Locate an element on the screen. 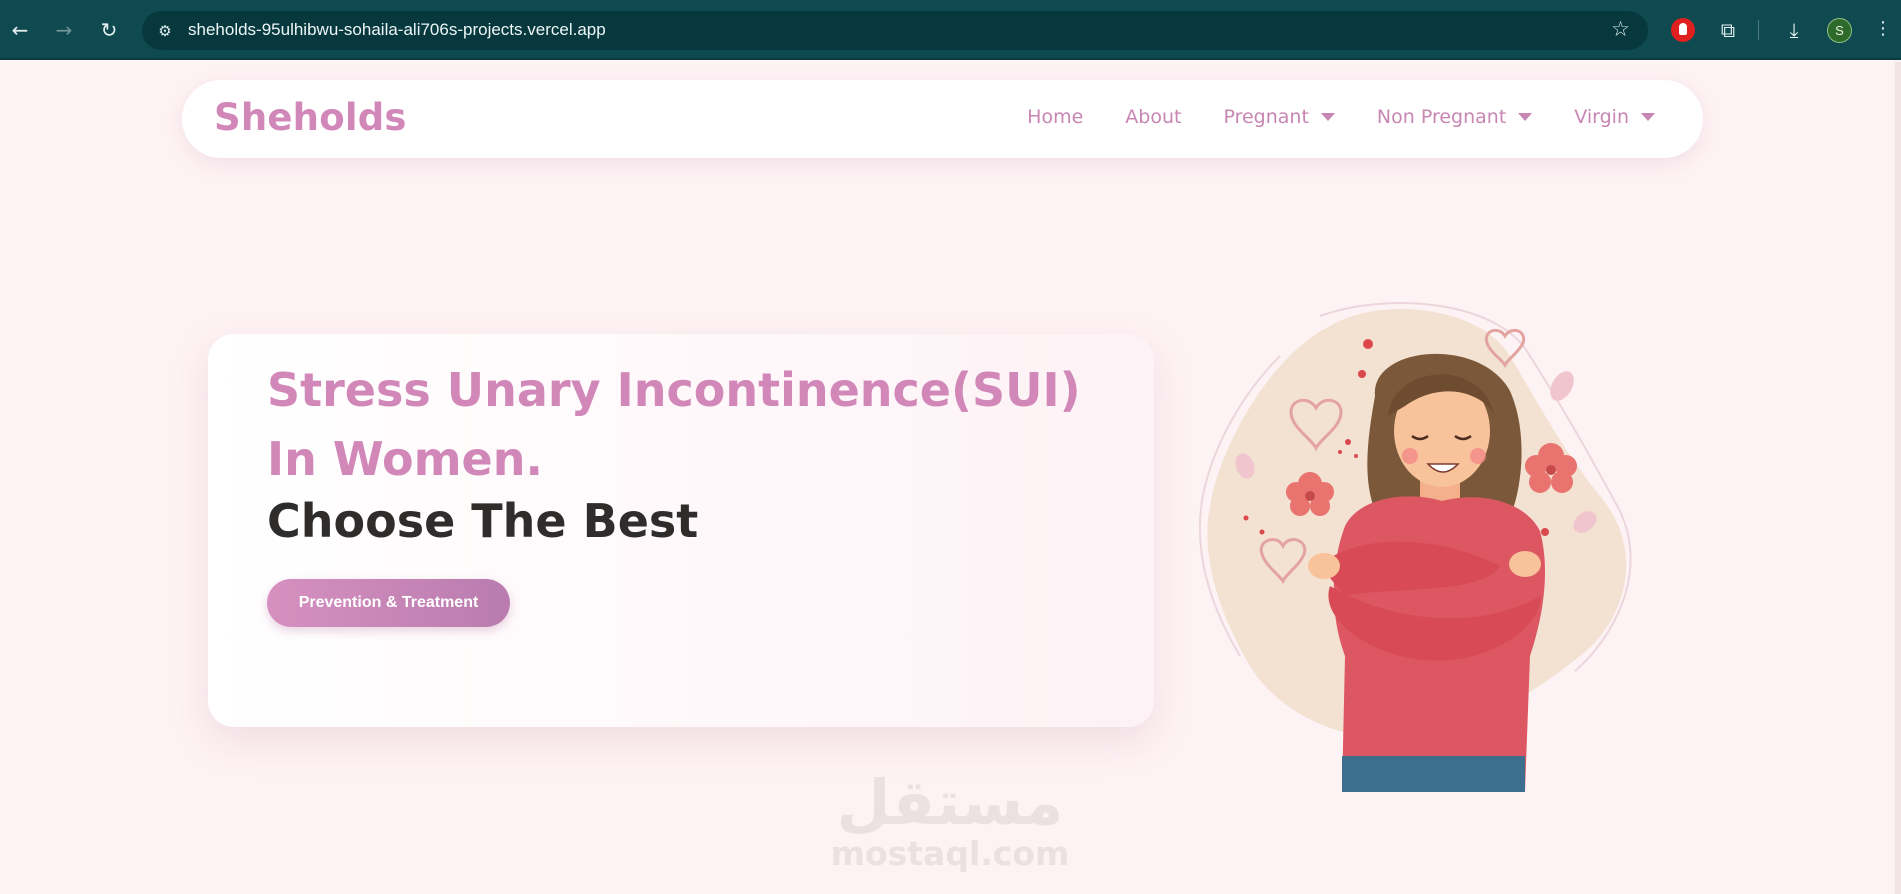  nav-virgin-label: Virgin is located at coordinates (1601, 117).